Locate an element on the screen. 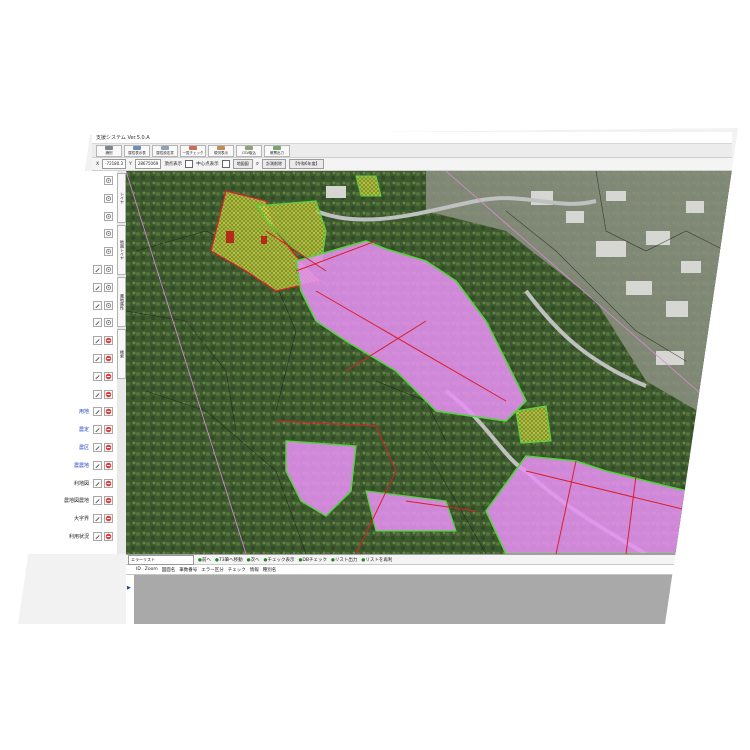 The height and width of the screenshot is (750, 750). layer-row: 農地図農地 is located at coordinates (68, 500).